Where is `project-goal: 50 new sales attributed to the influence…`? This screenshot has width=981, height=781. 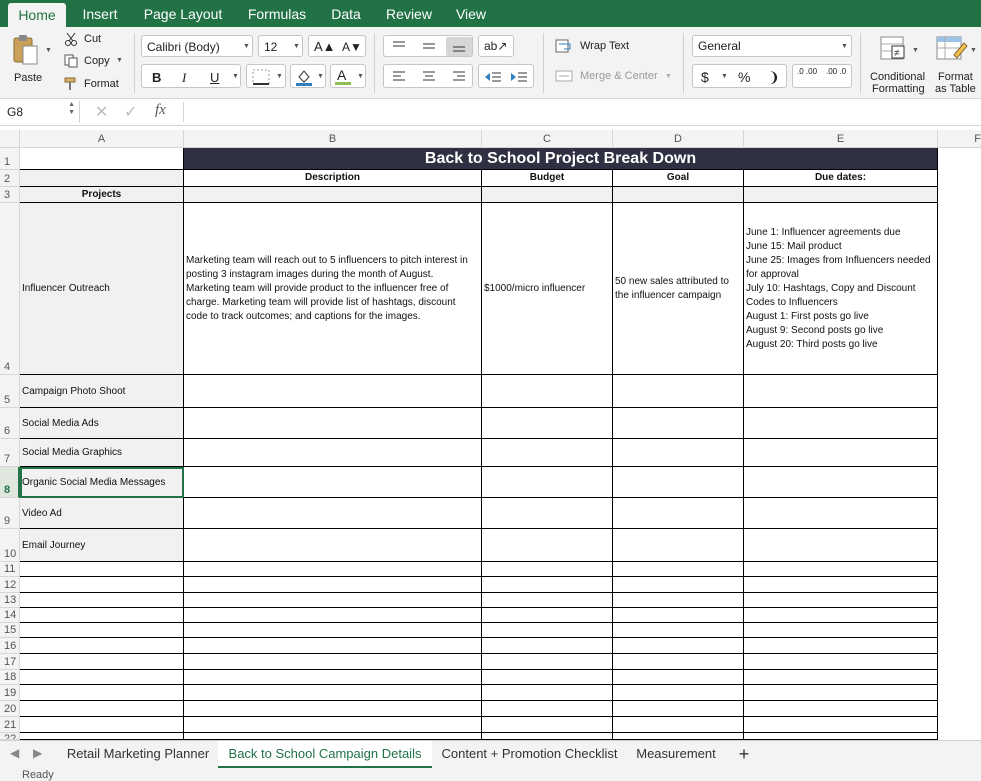
project-goal: 50 new sales attributed to the influence… is located at coordinates (678, 289).